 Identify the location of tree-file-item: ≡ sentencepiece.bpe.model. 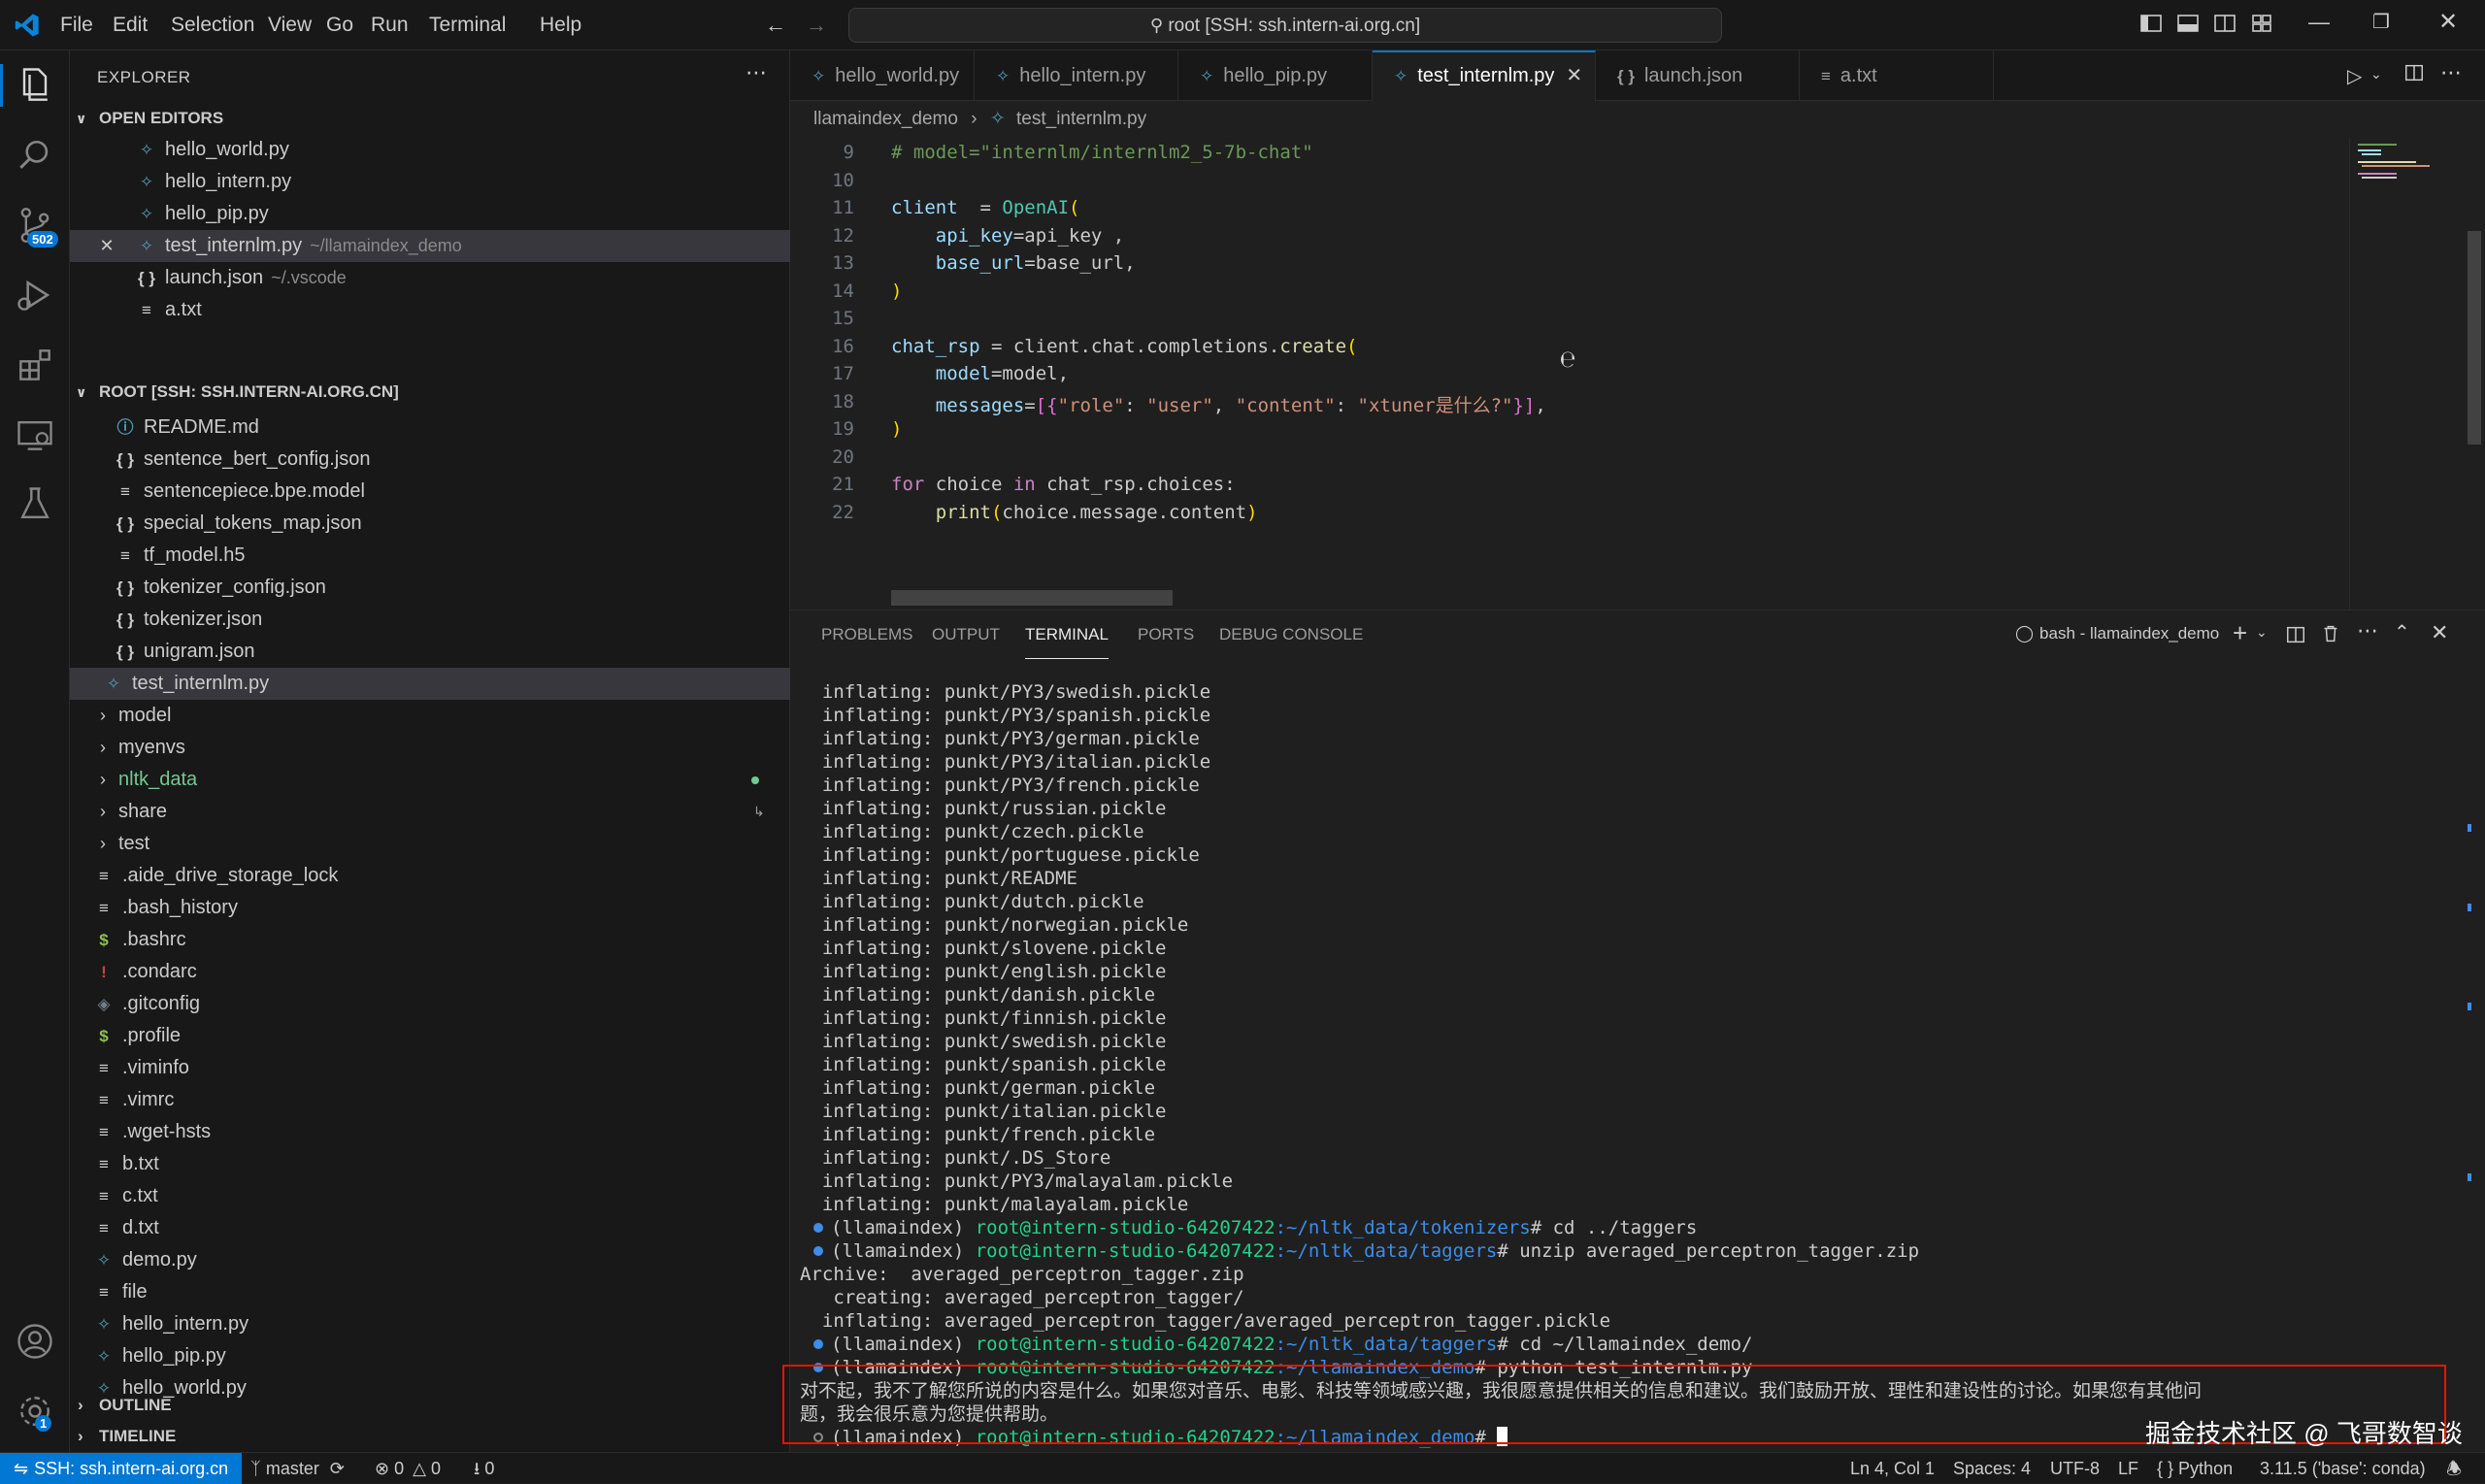
(430, 492).